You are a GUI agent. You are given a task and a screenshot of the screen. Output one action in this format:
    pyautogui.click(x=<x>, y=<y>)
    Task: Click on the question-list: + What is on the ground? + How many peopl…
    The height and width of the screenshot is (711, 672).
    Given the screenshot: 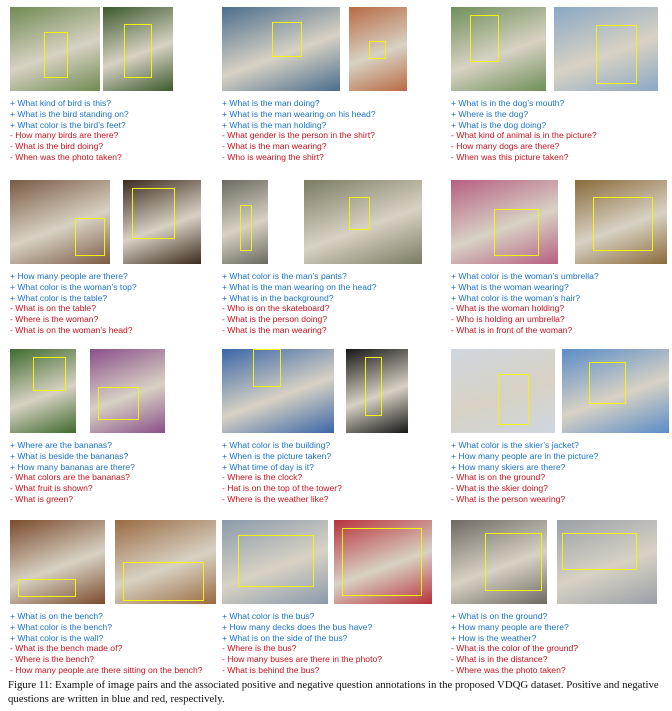 What is the action you would take?
    pyautogui.click(x=561, y=643)
    